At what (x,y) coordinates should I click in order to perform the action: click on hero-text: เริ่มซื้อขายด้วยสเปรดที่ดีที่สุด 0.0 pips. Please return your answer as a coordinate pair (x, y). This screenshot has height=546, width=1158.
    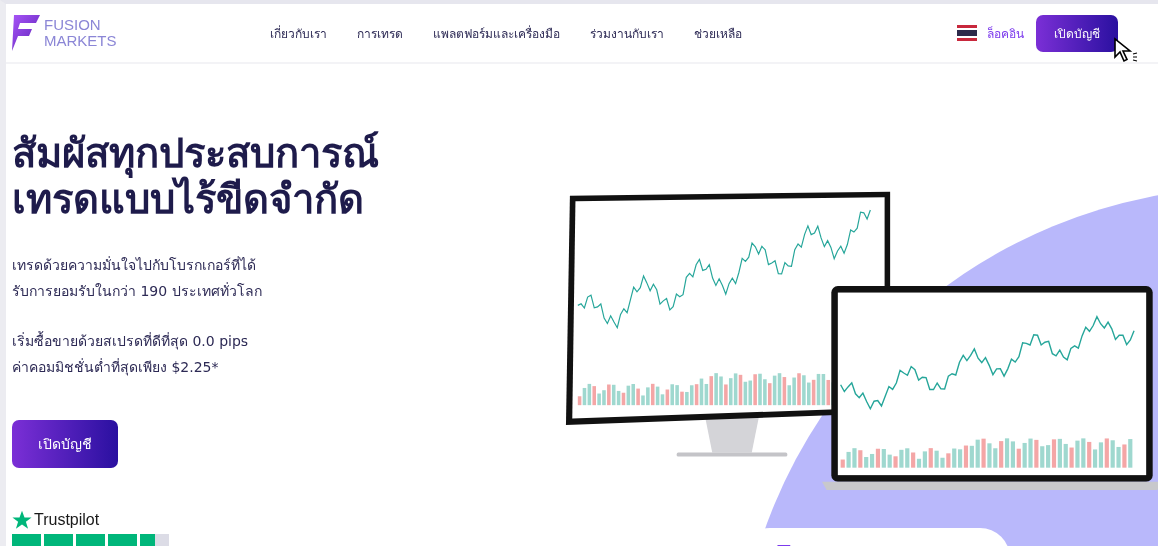
    Looking at the image, I should click on (131, 341).